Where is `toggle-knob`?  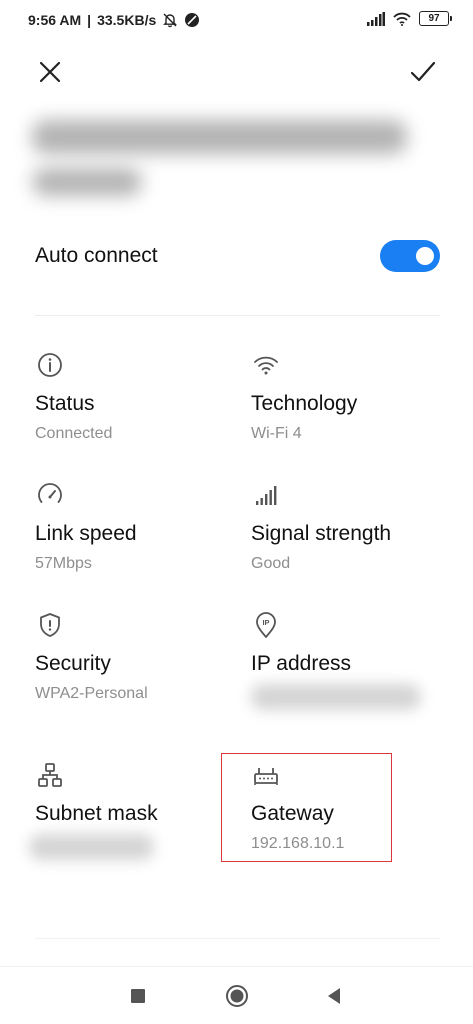
toggle-knob is located at coordinates (425, 256).